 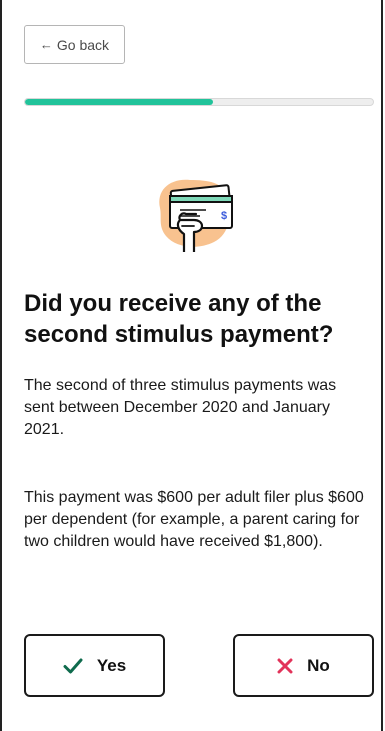 What do you see at coordinates (285, 665) in the screenshot?
I see `x-icon` at bounding box center [285, 665].